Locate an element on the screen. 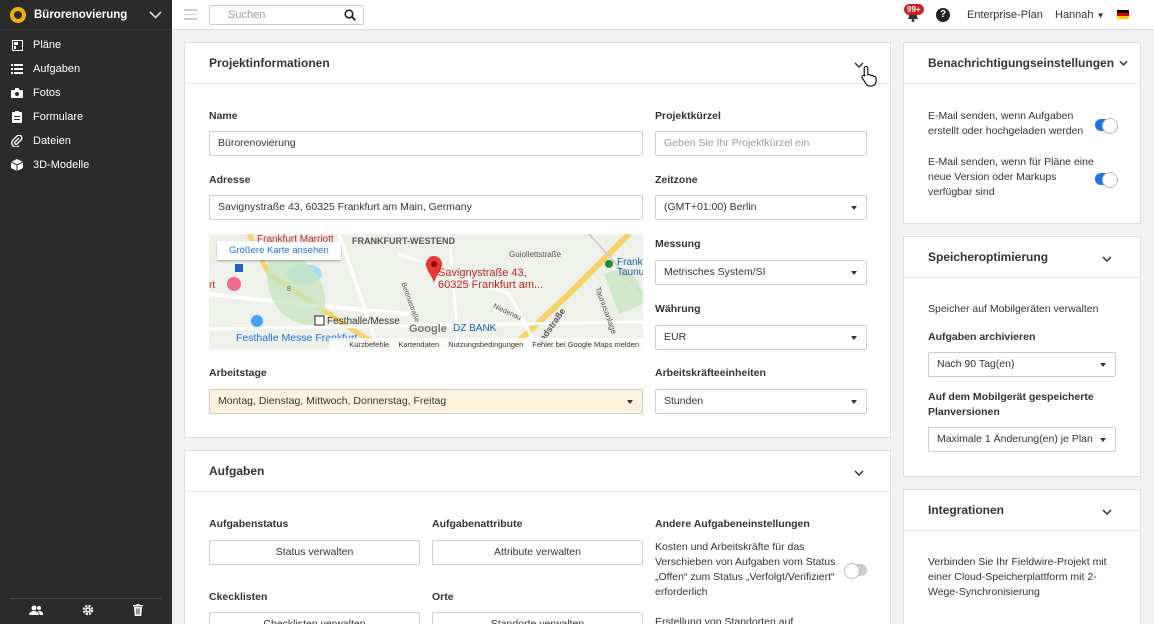 The width and height of the screenshot is (1154, 624). map-label: Frankfurt Marriott is located at coordinates (295, 239).